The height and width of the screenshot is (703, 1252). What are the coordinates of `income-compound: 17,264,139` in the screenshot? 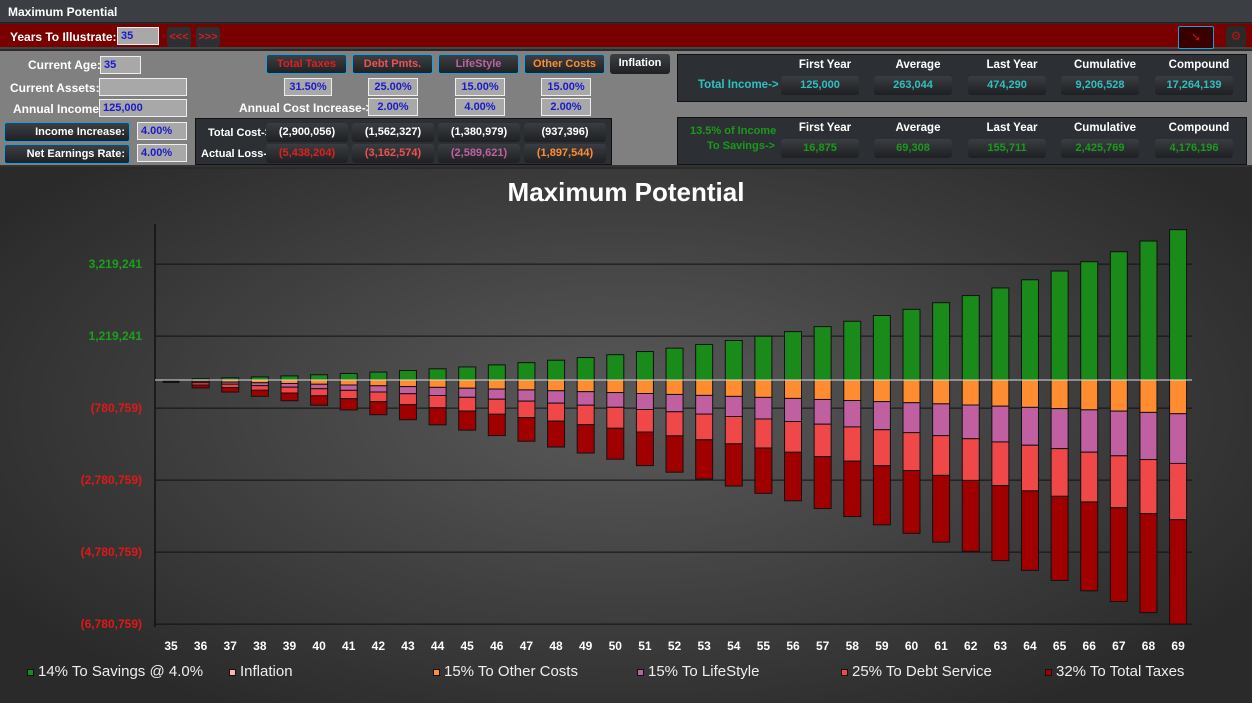 It's located at (1194, 85).